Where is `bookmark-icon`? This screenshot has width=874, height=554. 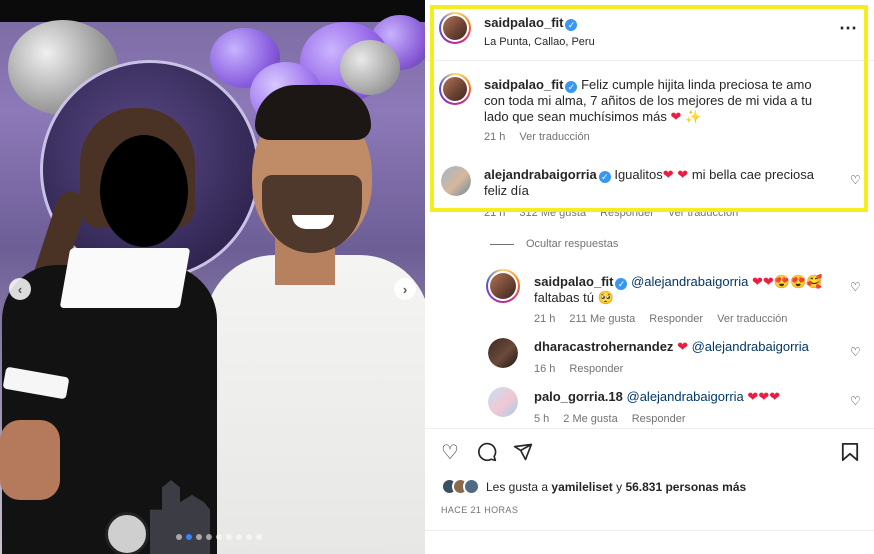
bookmark-icon is located at coordinates (850, 452).